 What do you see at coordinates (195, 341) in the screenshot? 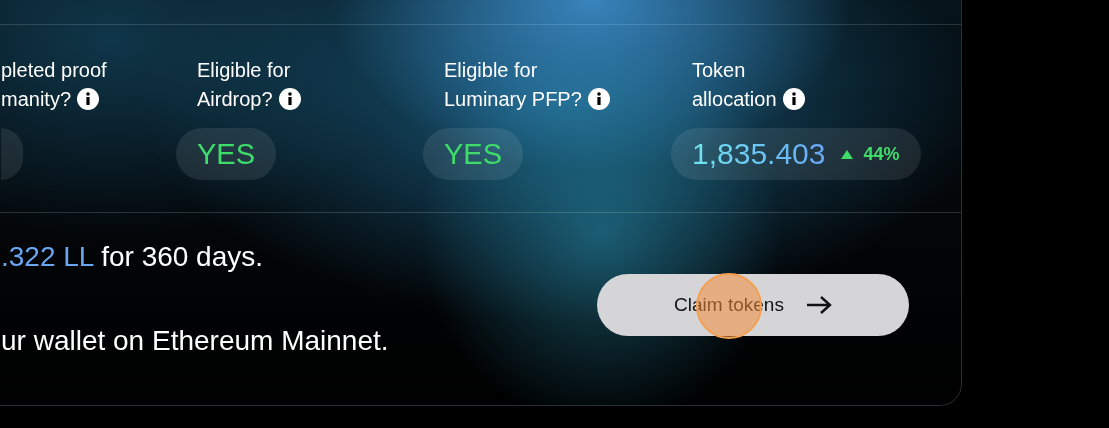
I see `summary-text: ur wallet on Ethereum Mainnet.` at bounding box center [195, 341].